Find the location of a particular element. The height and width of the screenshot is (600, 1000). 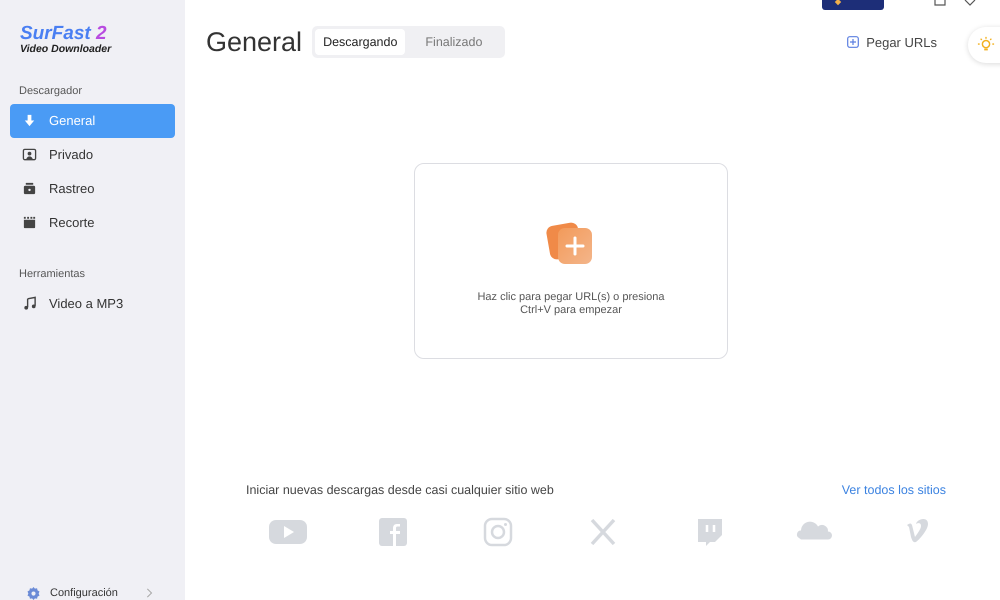

all-sites-link: Ver todos los sitios is located at coordinates (894, 490).